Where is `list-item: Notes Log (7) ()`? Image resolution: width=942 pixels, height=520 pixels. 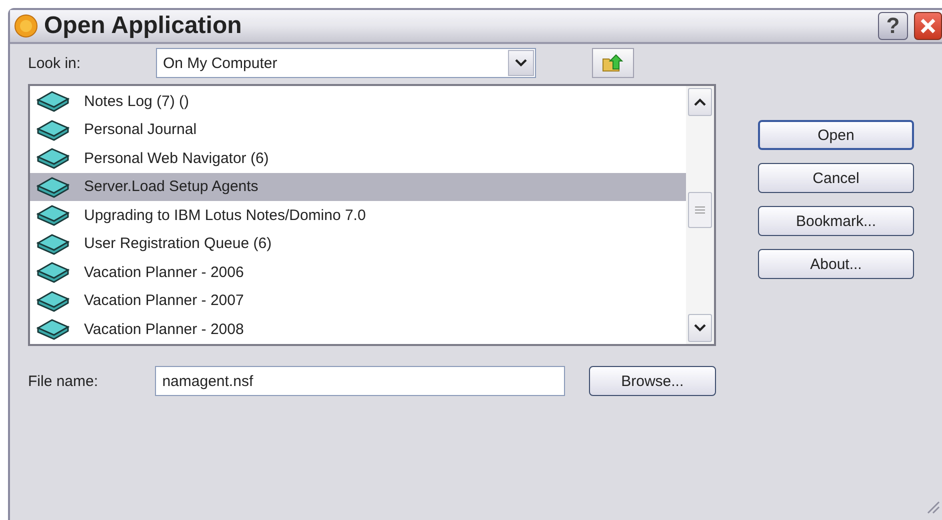
list-item: Notes Log (7) () is located at coordinates (358, 101).